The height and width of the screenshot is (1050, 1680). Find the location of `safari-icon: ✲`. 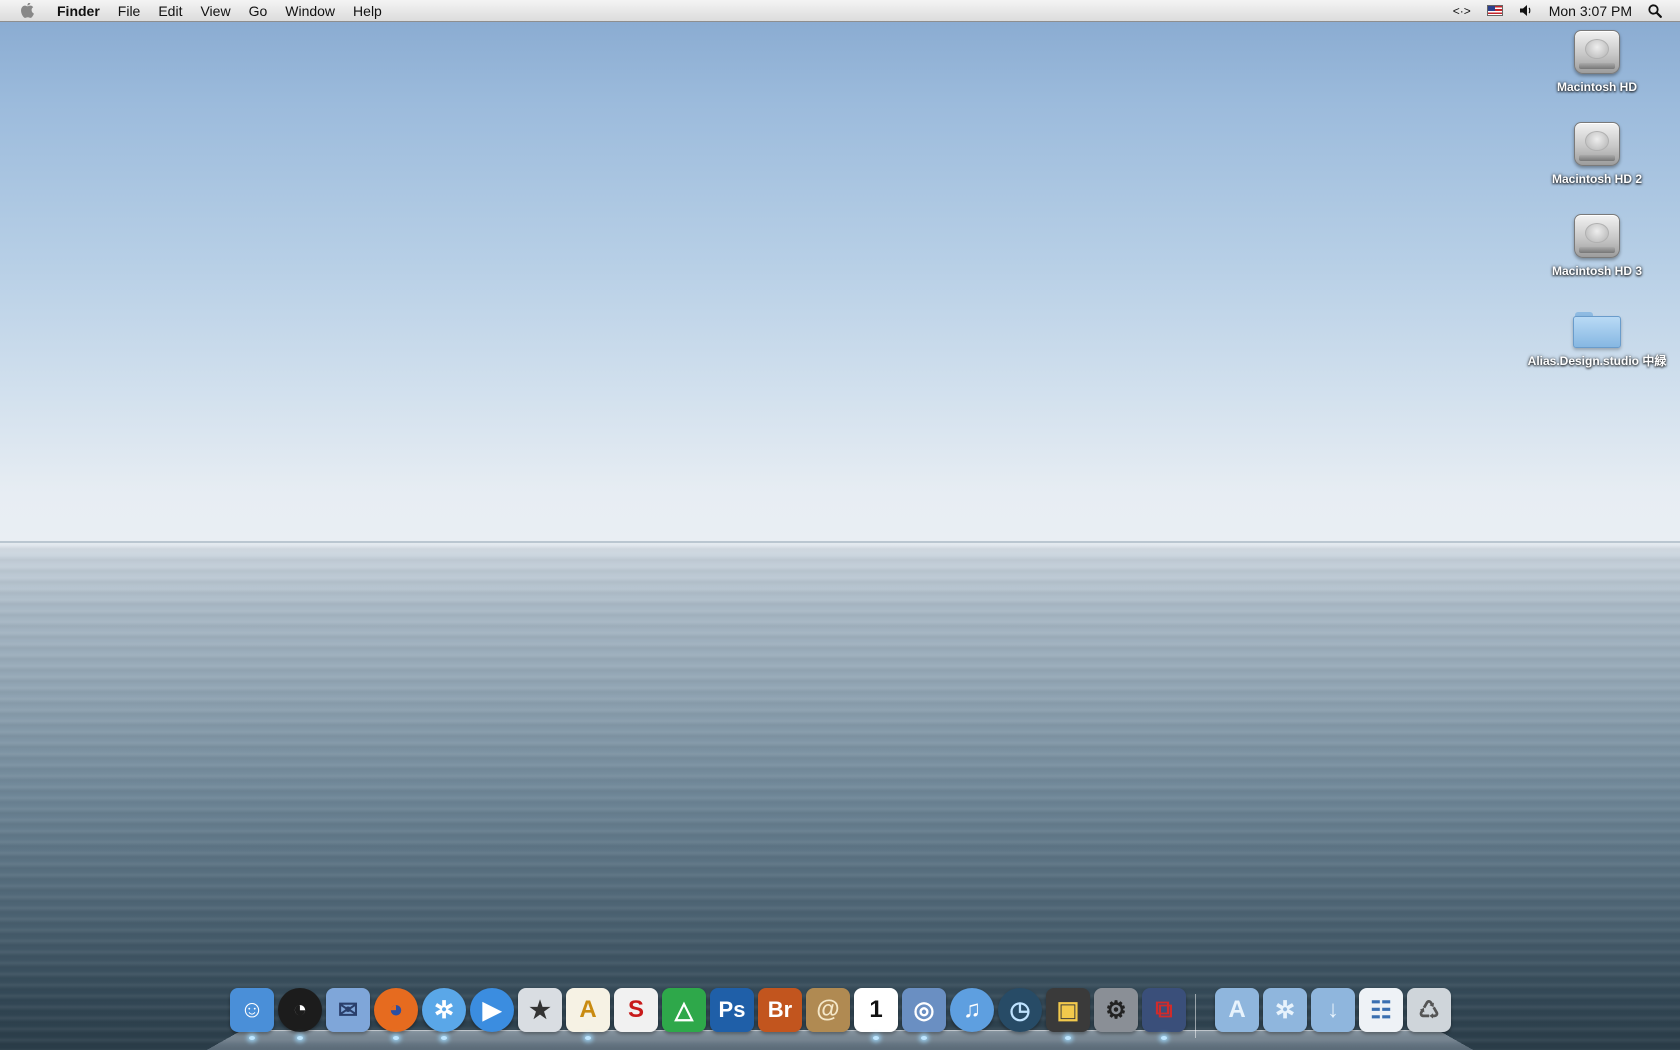

safari-icon: ✲ is located at coordinates (444, 1010).